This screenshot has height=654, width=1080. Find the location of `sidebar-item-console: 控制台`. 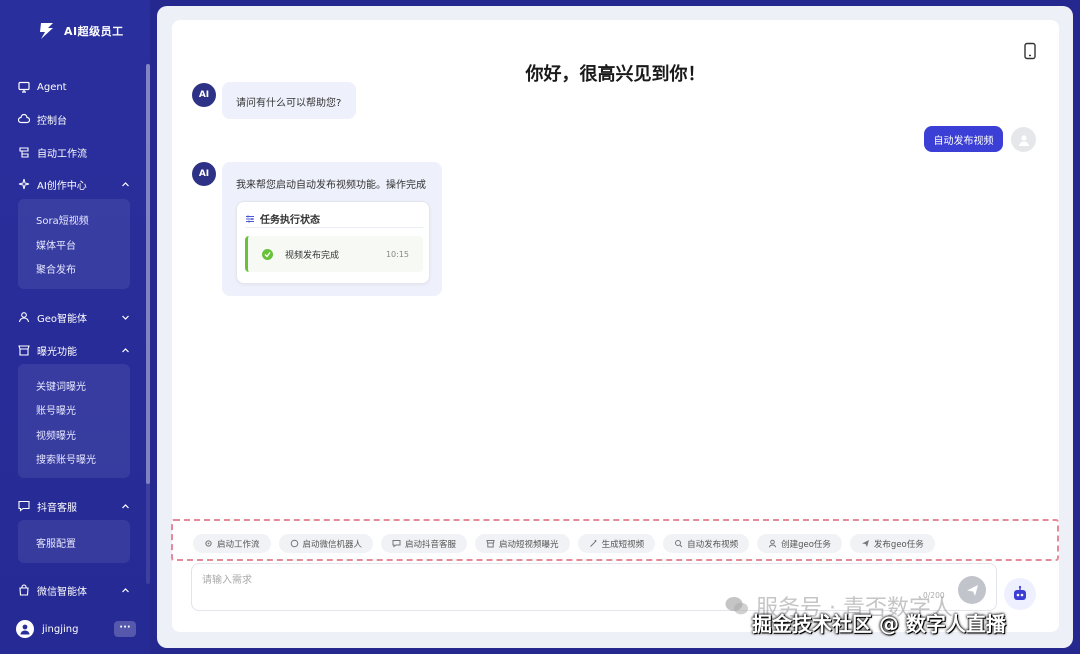

sidebar-item-console: 控制台 is located at coordinates (77, 119).